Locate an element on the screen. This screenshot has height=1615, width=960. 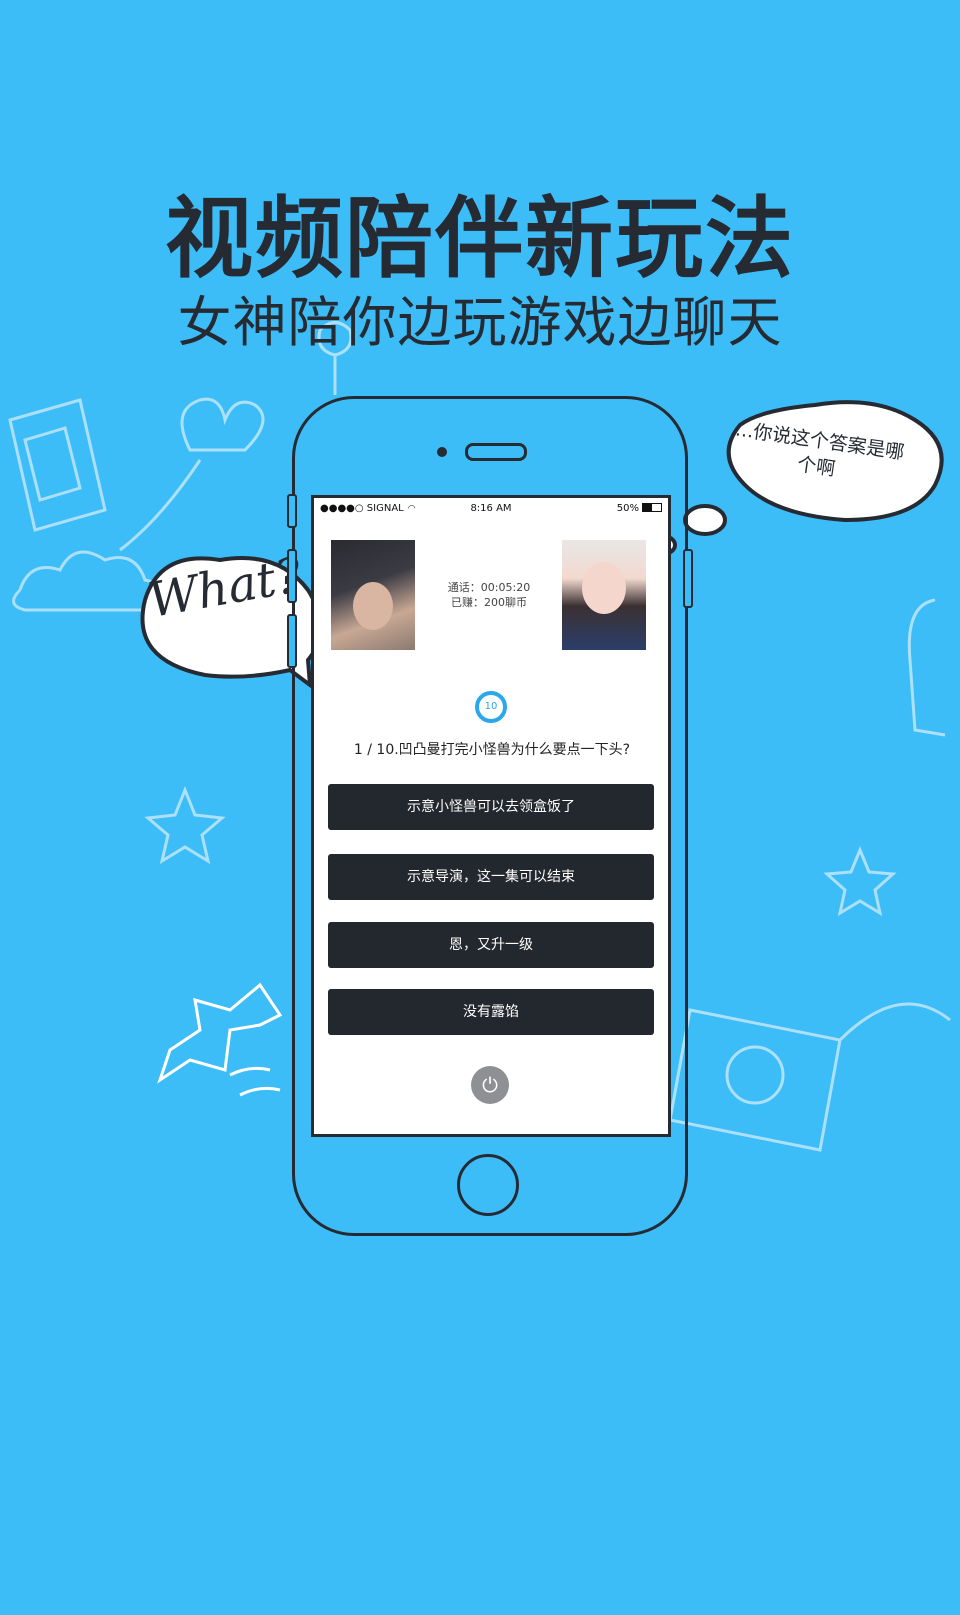
heart-balloon-doodle is located at coordinates (192, 474).